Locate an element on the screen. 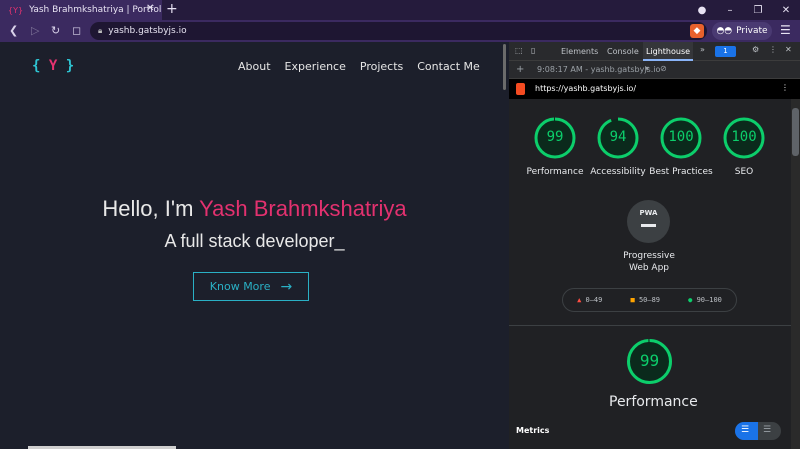 This screenshot has width=800, height=449. nav-about: About is located at coordinates (254, 66).